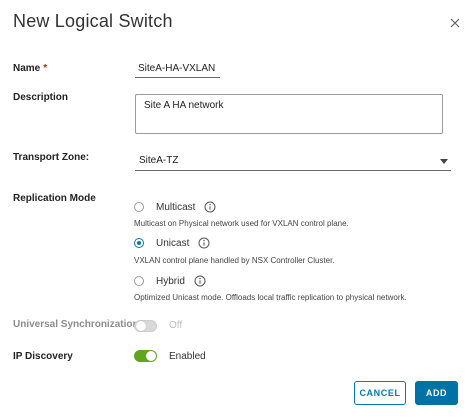 The height and width of the screenshot is (418, 474). What do you see at coordinates (51, 157) in the screenshot?
I see `transport-zone-label: Transport Zone:` at bounding box center [51, 157].